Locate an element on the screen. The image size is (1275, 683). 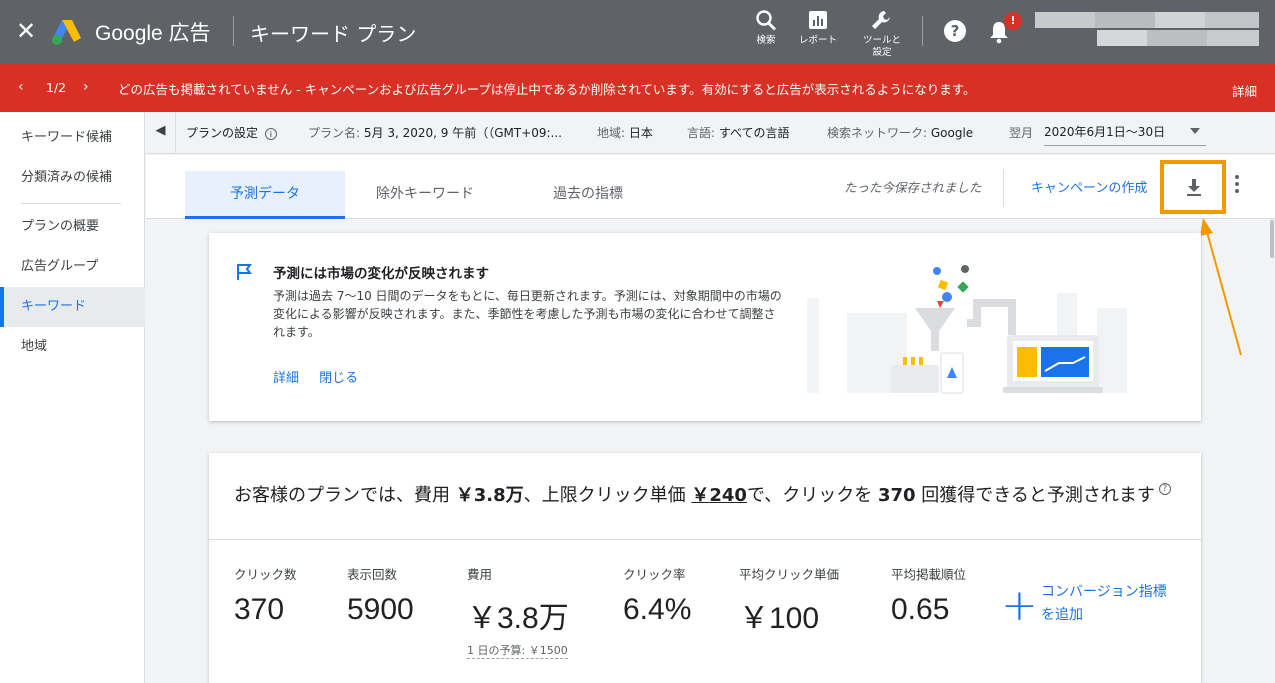
google-ads-logo-icon is located at coordinates (66, 32).